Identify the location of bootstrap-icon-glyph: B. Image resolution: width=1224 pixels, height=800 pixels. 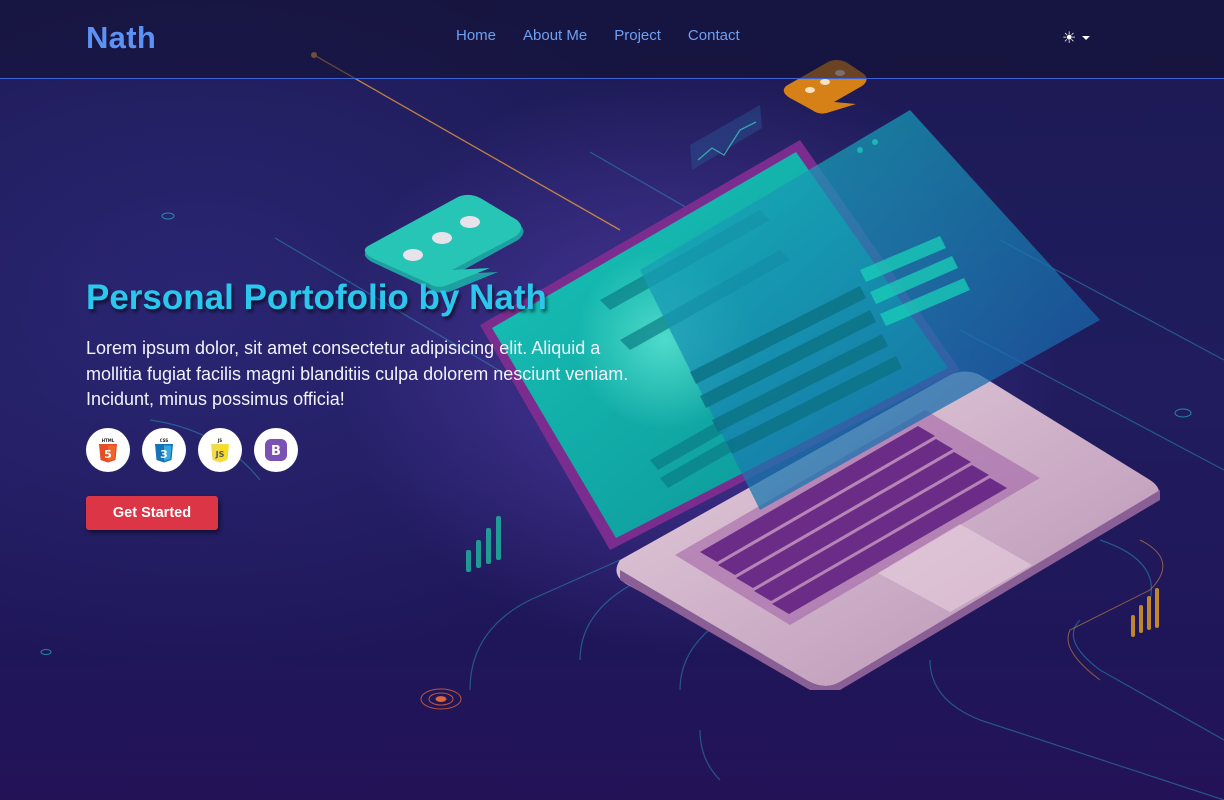
(276, 451).